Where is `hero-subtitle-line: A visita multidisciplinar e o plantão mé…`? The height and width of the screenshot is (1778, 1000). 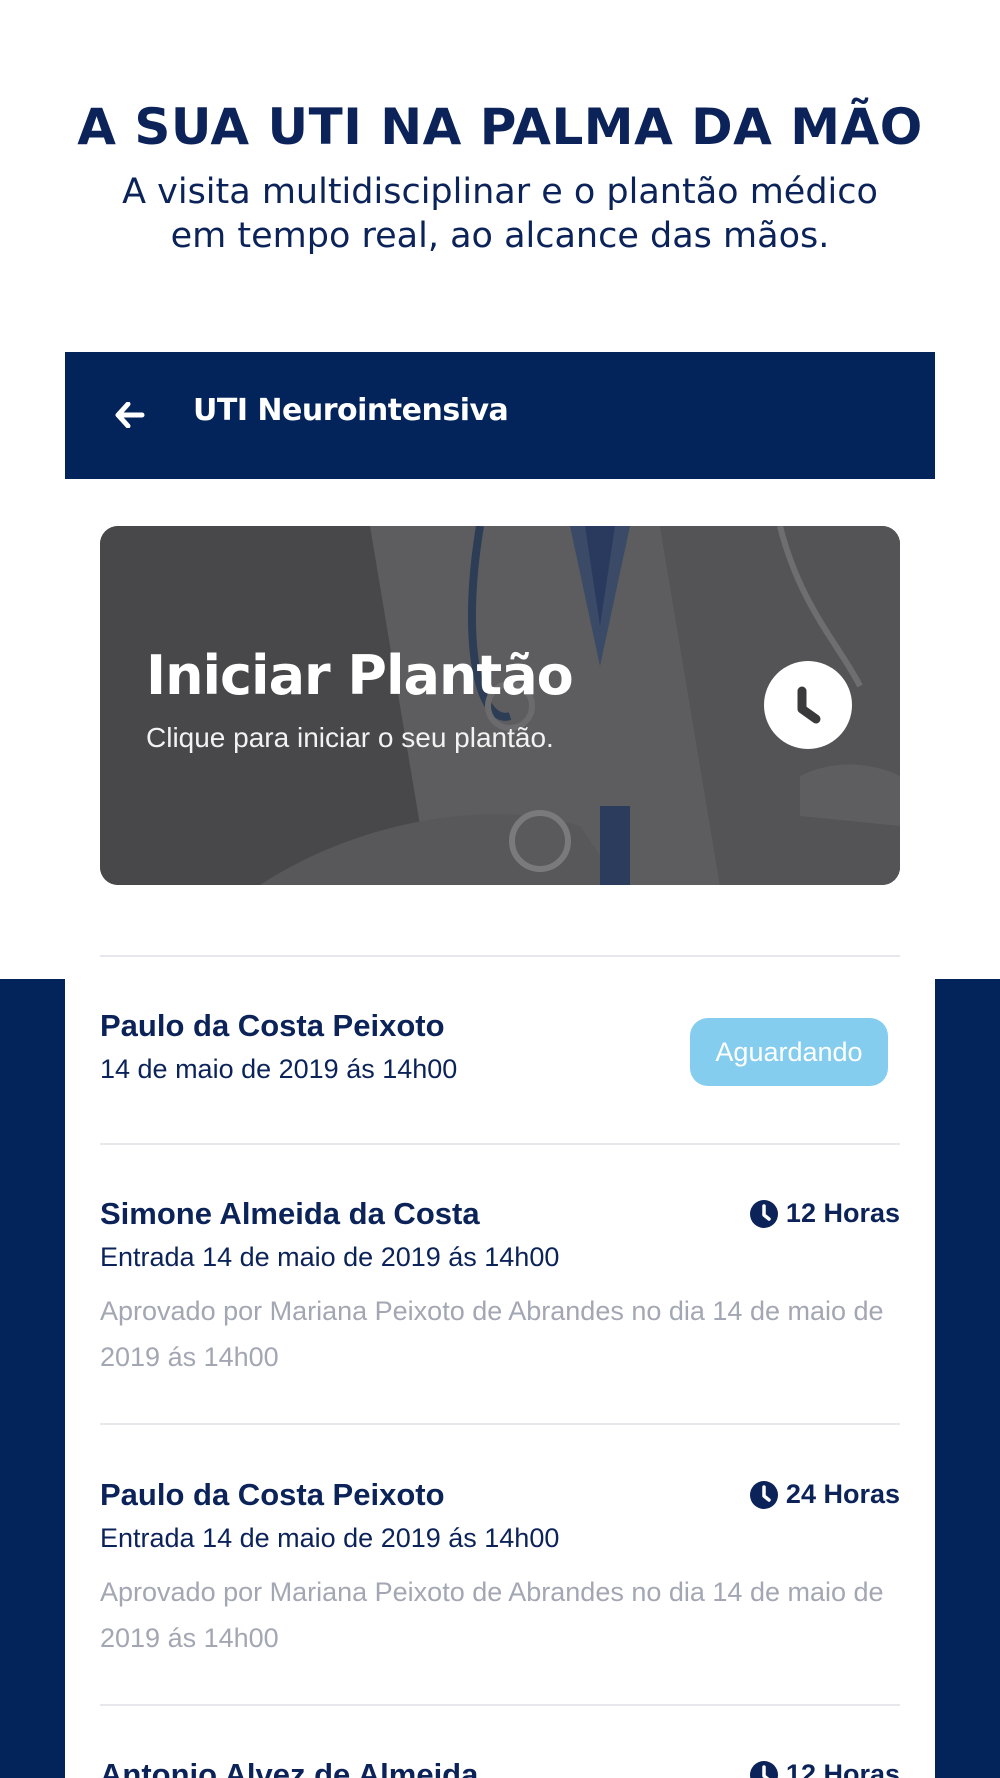 hero-subtitle-line: A visita multidisciplinar e o plantão mé… is located at coordinates (500, 192).